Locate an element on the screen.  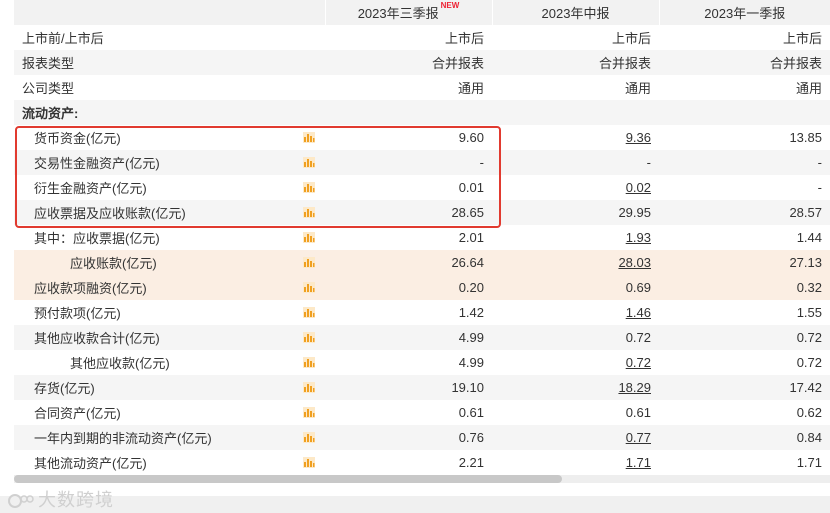
cell-h1: 上市后 is located at coordinates (631, 38).